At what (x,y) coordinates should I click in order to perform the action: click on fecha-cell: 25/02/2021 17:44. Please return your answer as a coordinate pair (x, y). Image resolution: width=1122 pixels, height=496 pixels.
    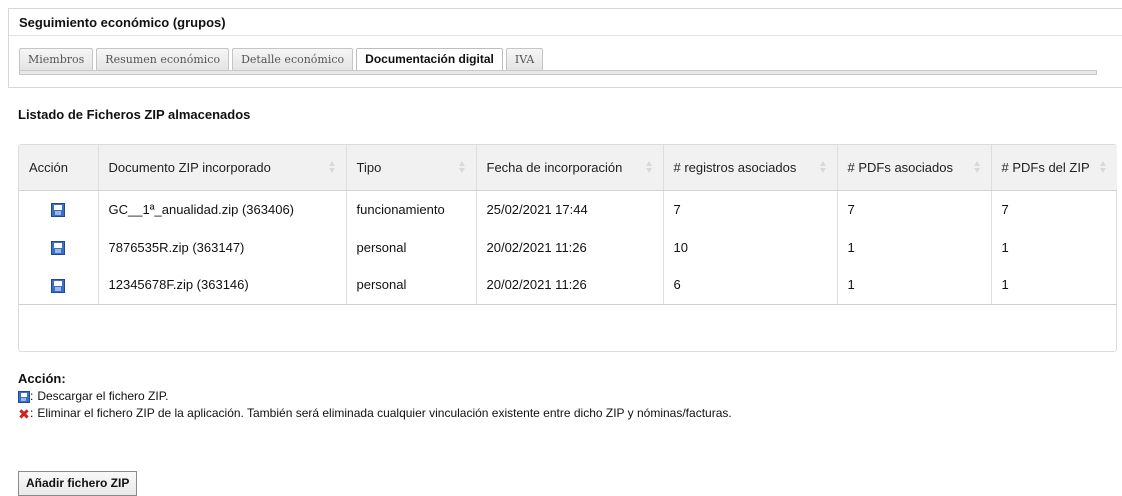
    Looking at the image, I should click on (570, 209).